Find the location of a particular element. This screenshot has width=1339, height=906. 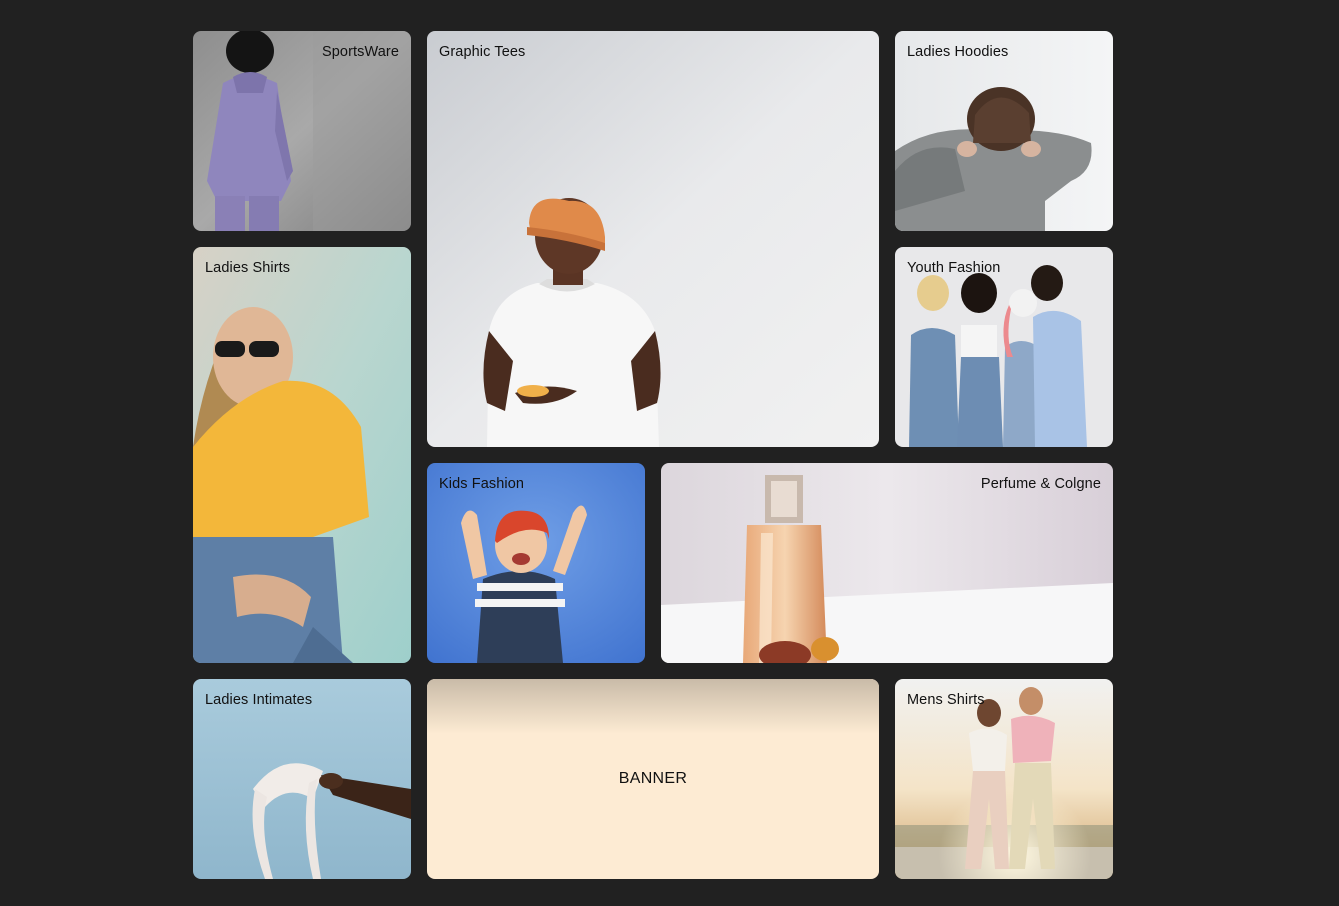

tile-label: Perfume & Colgne is located at coordinates (1040, 484).